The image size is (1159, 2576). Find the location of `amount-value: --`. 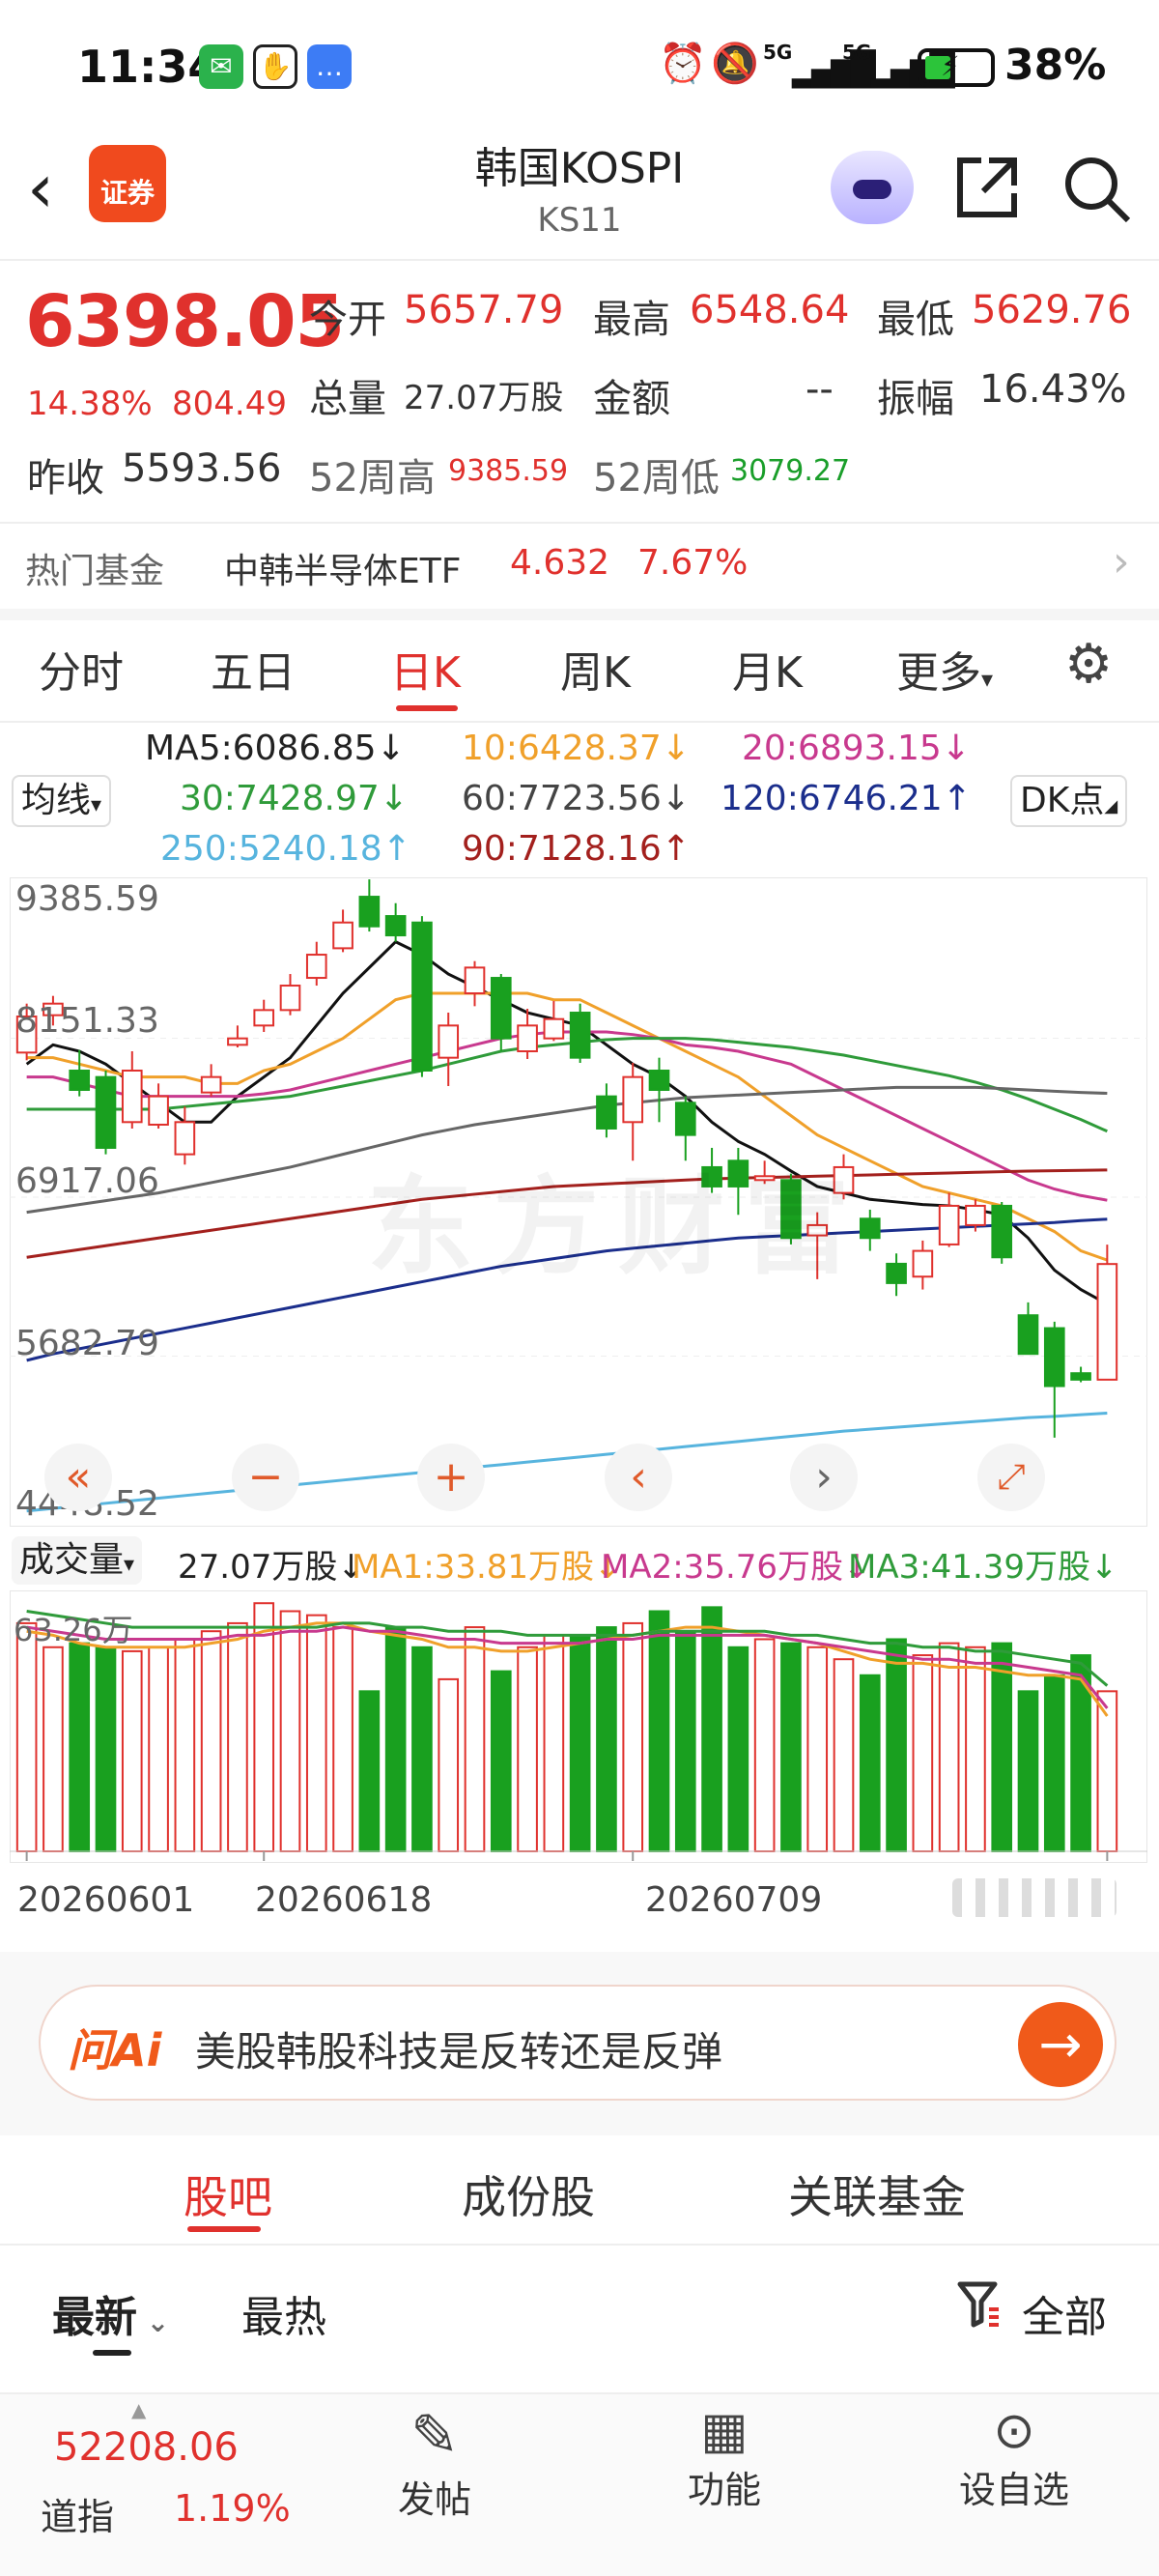

amount-value: -- is located at coordinates (820, 390).